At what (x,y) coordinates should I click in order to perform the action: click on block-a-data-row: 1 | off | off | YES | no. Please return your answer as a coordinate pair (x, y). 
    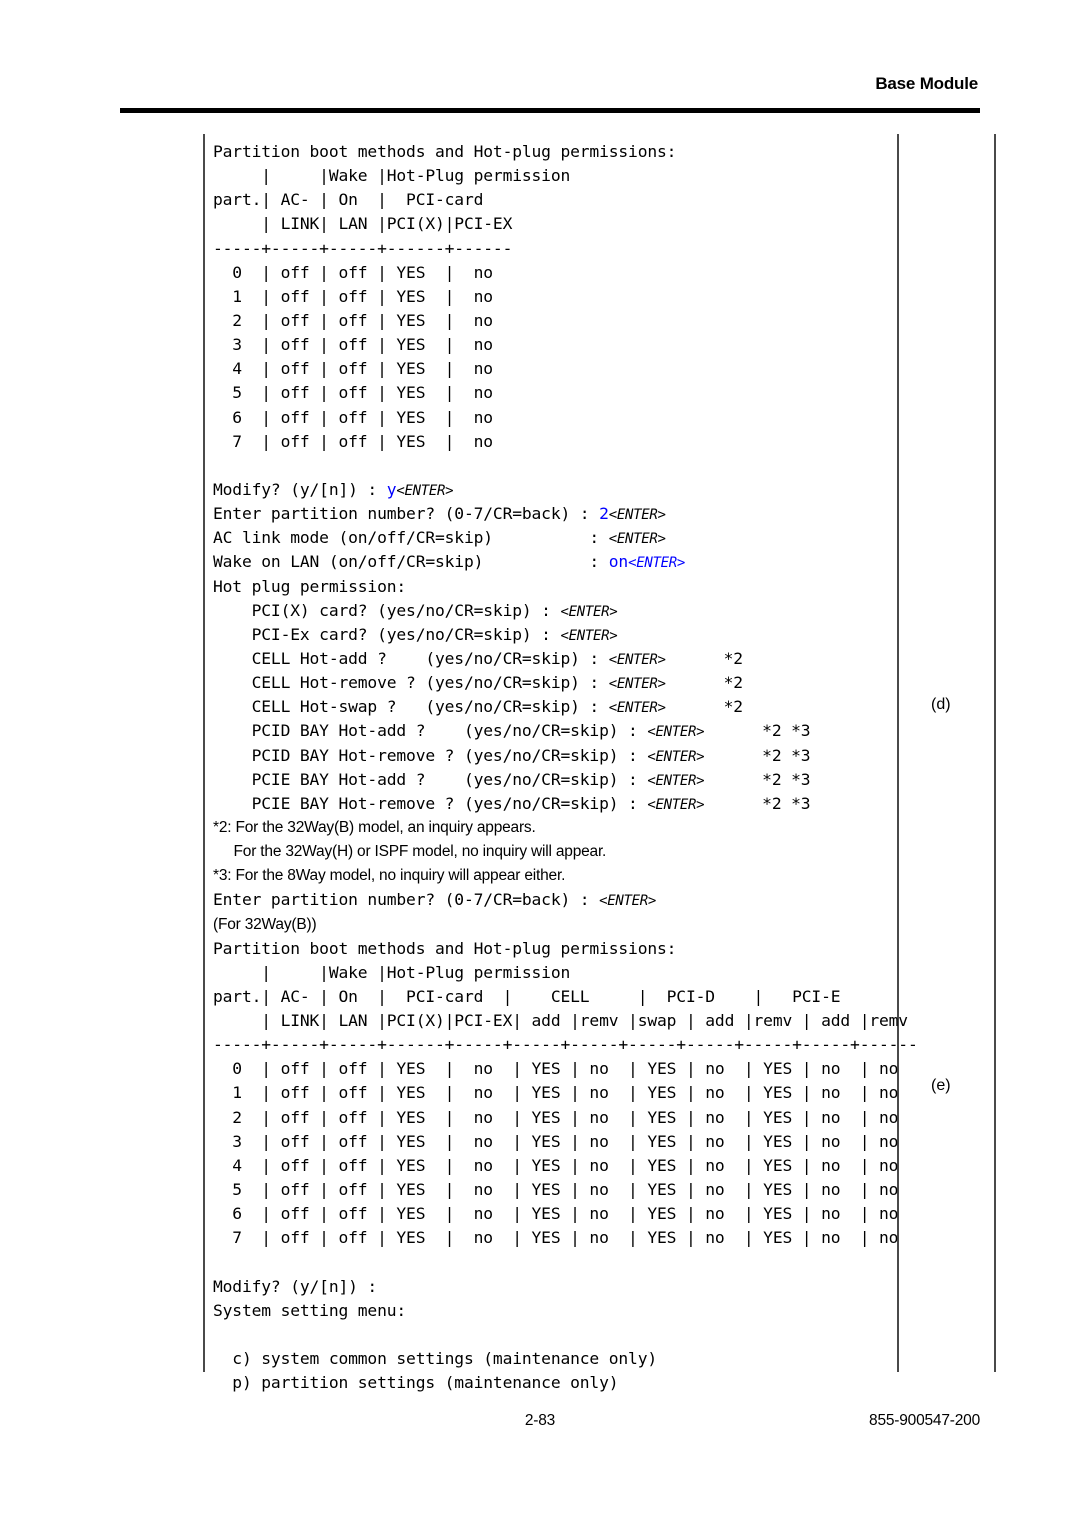
    Looking at the image, I should click on (353, 296).